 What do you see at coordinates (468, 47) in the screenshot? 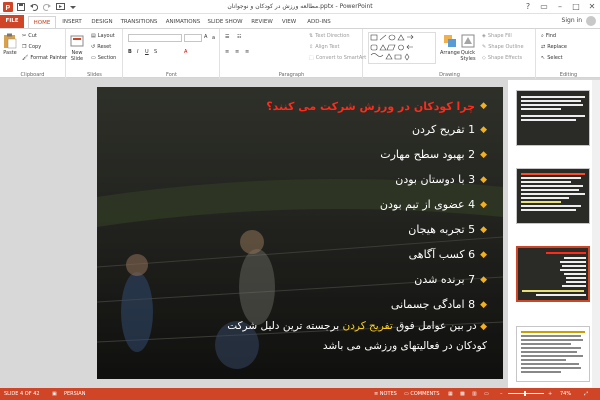
I see `quick-styles-button: Quick Styles` at bounding box center [468, 47].